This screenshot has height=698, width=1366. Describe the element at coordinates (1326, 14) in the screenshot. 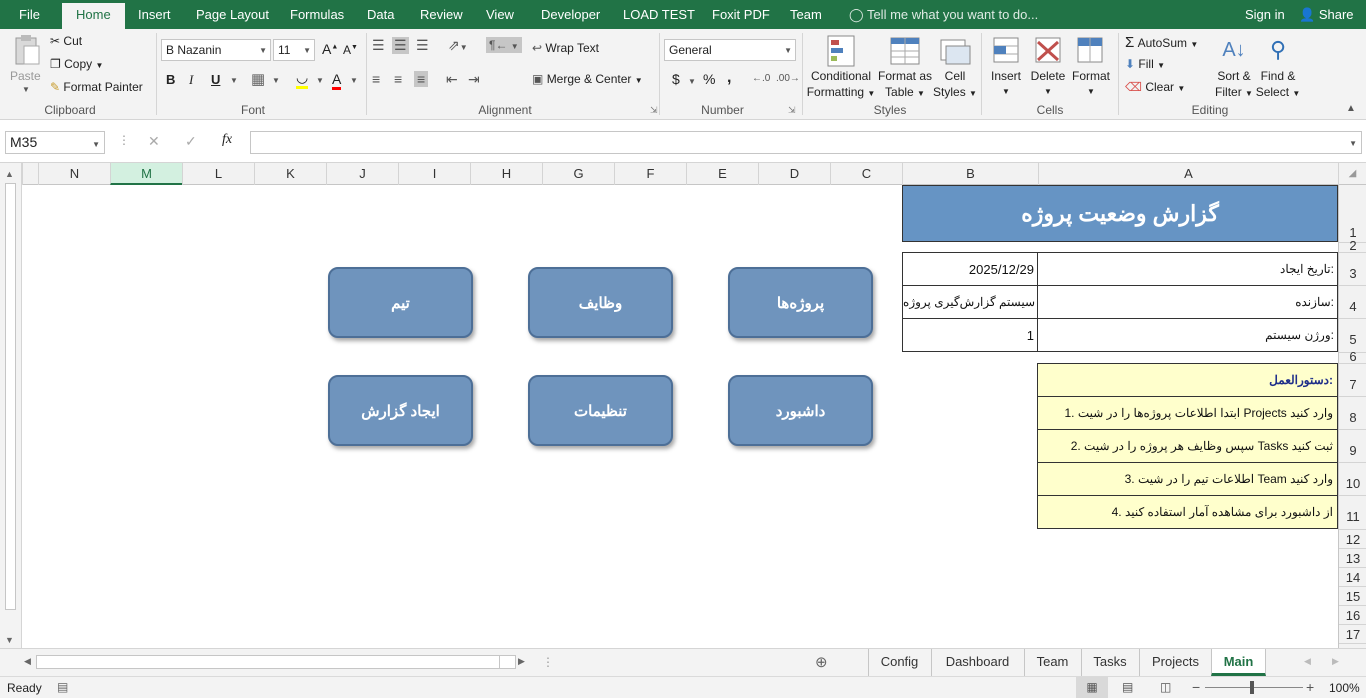

I see `share-button: 👤 Share` at that location.